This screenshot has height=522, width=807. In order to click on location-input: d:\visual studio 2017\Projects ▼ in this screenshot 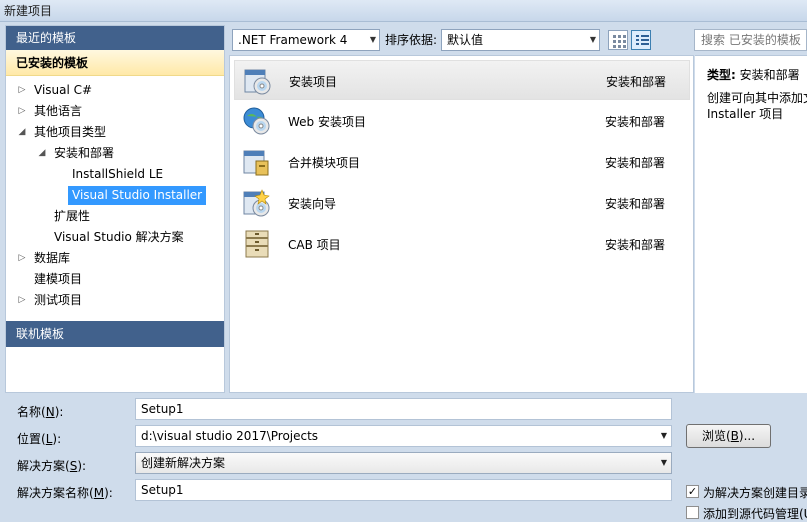, I will do `click(403, 436)`.